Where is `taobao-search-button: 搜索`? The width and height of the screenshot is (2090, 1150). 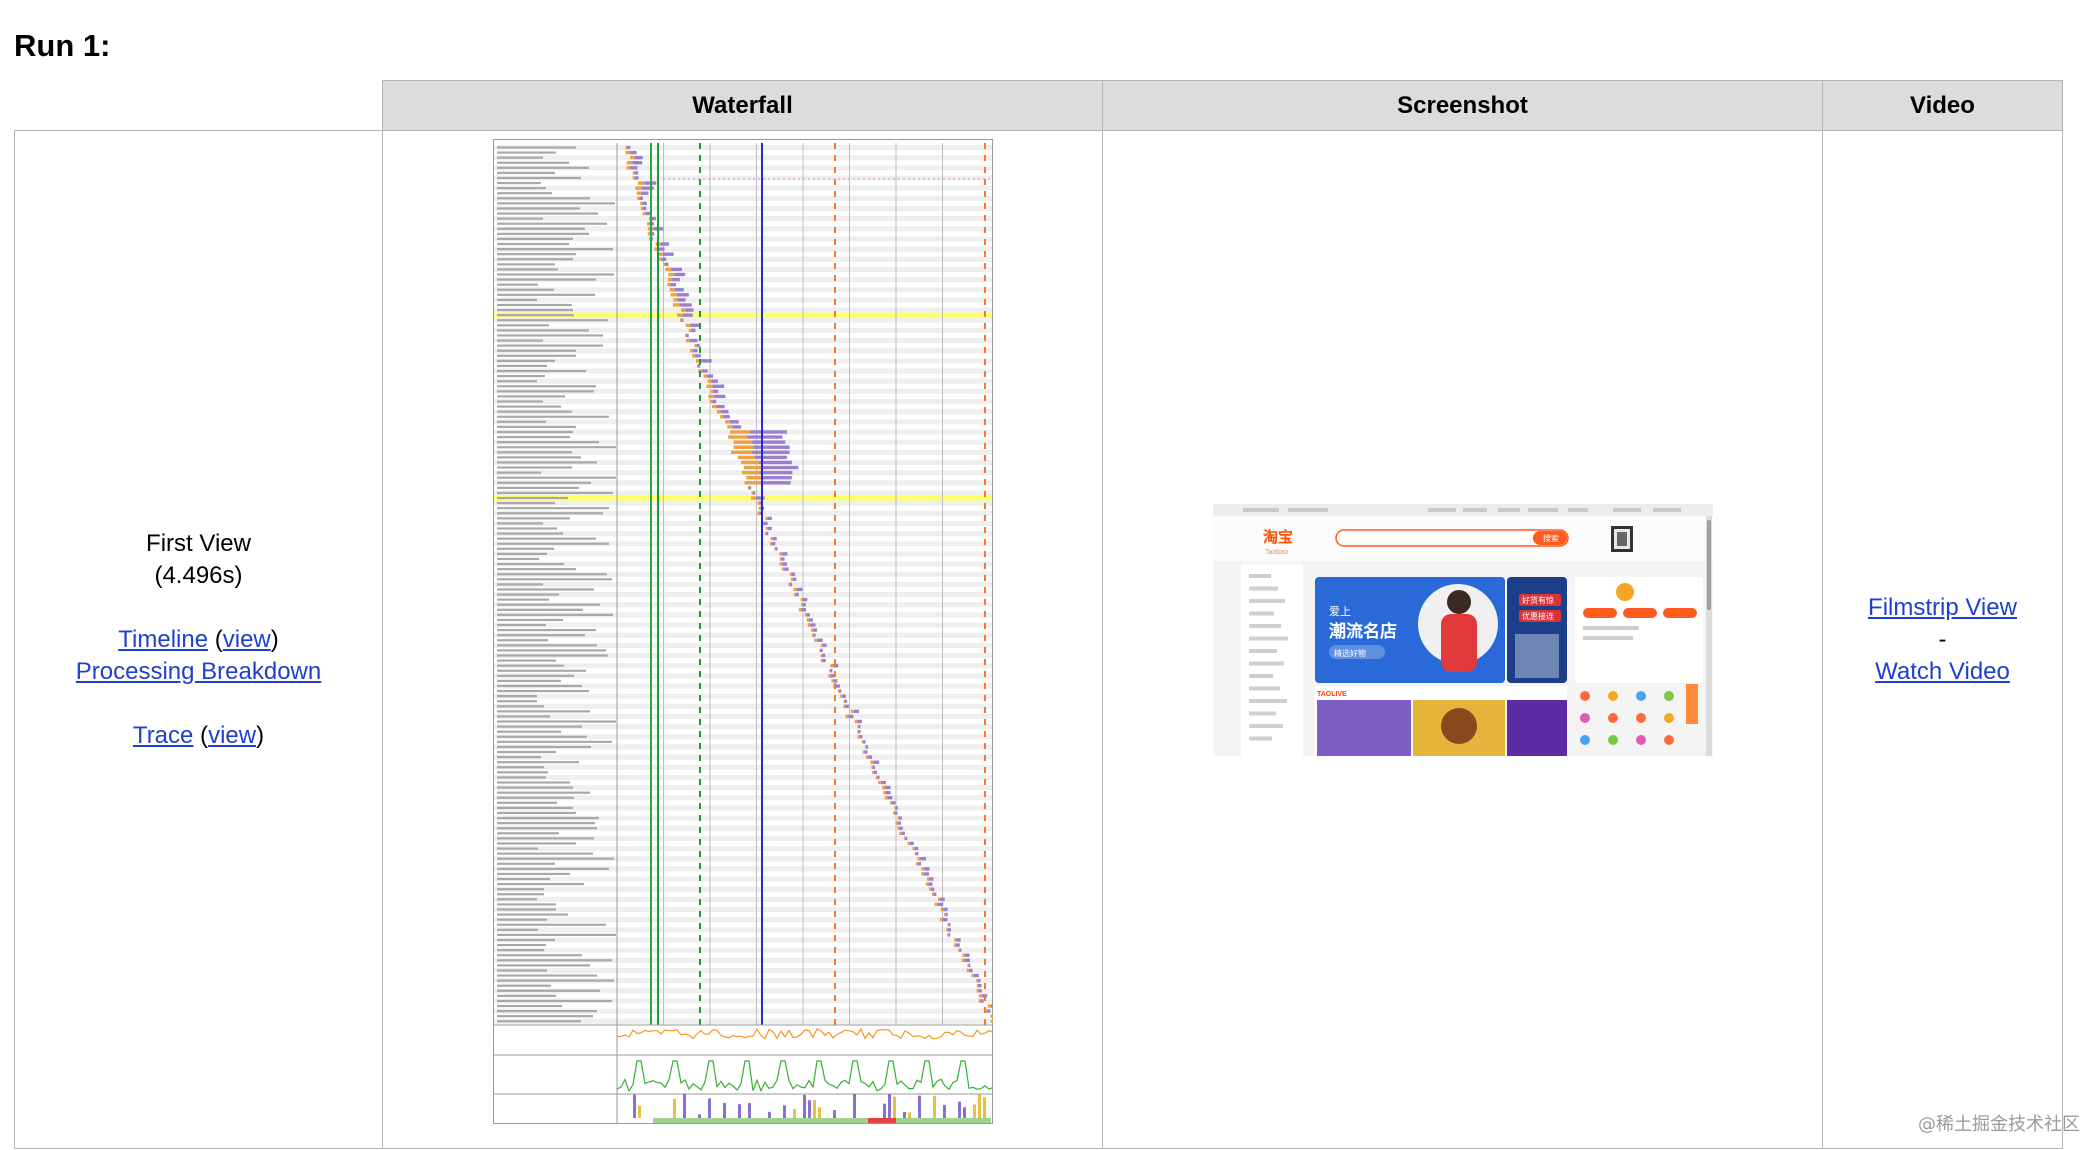 taobao-search-button: 搜索 is located at coordinates (1551, 538).